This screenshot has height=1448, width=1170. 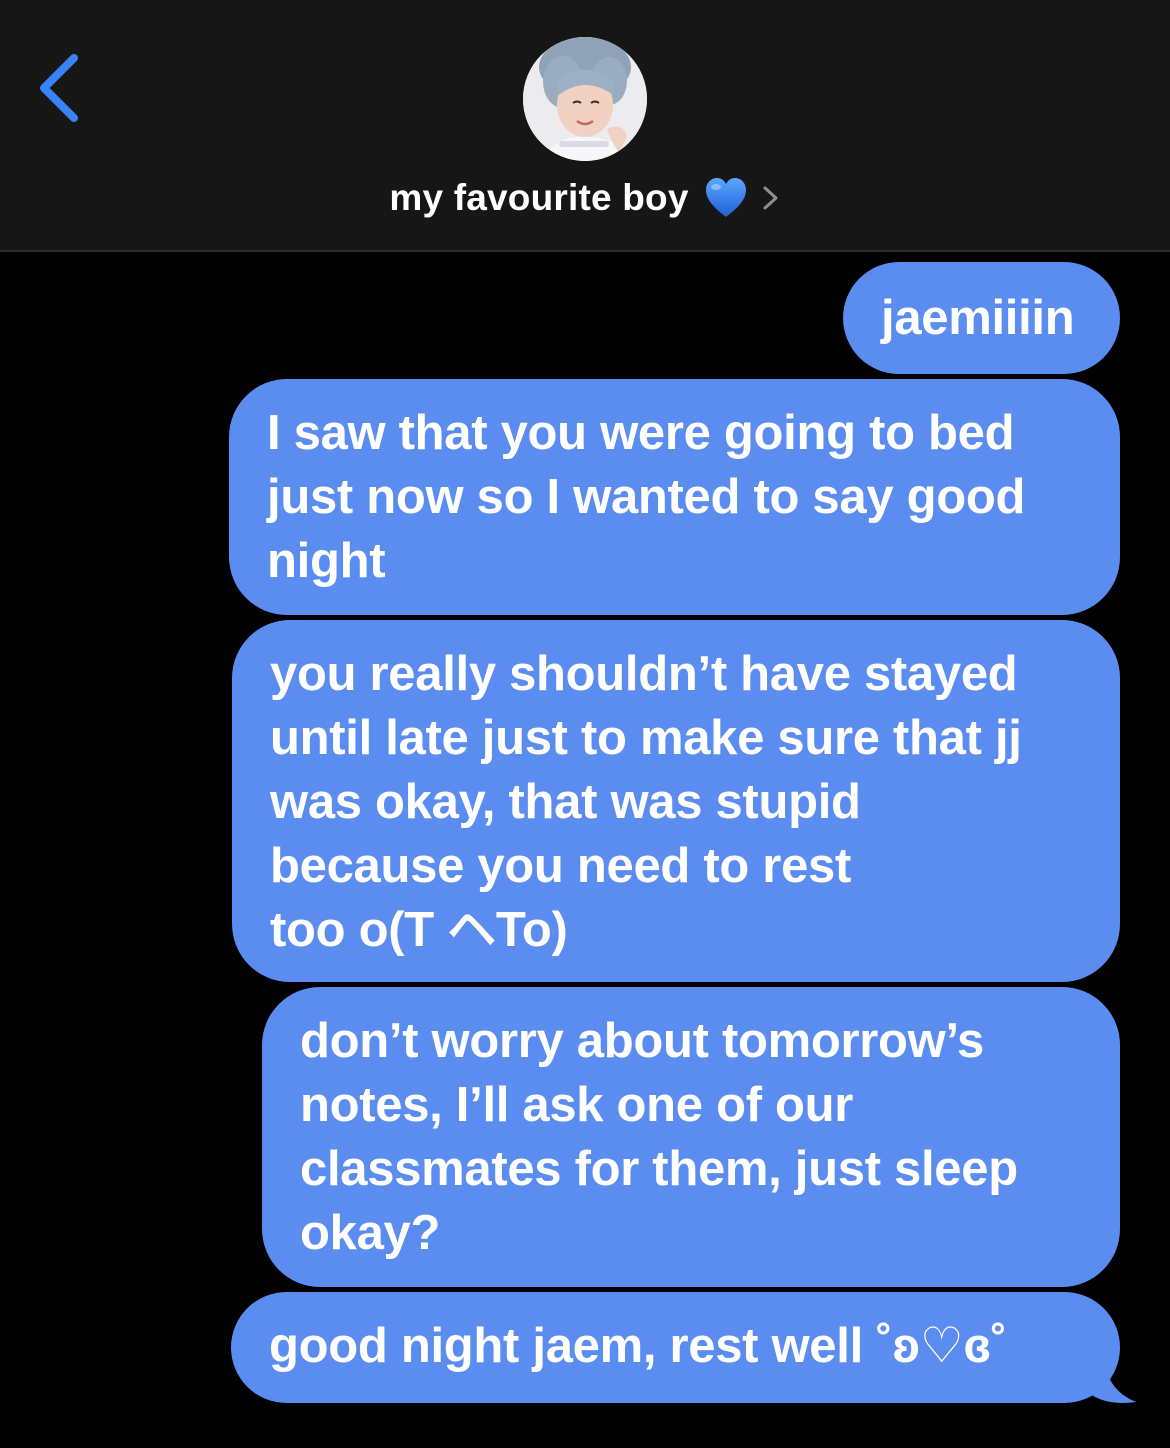 I want to click on avatar, so click(x=585, y=99).